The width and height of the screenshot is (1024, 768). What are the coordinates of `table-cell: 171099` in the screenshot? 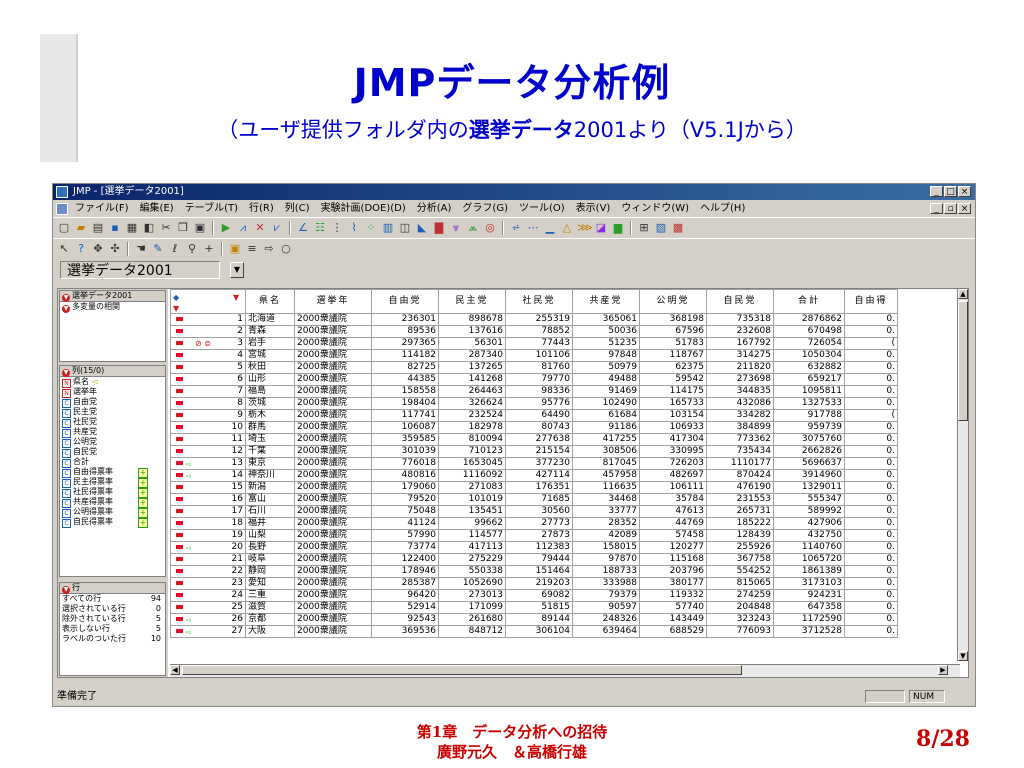 It's located at (472, 607).